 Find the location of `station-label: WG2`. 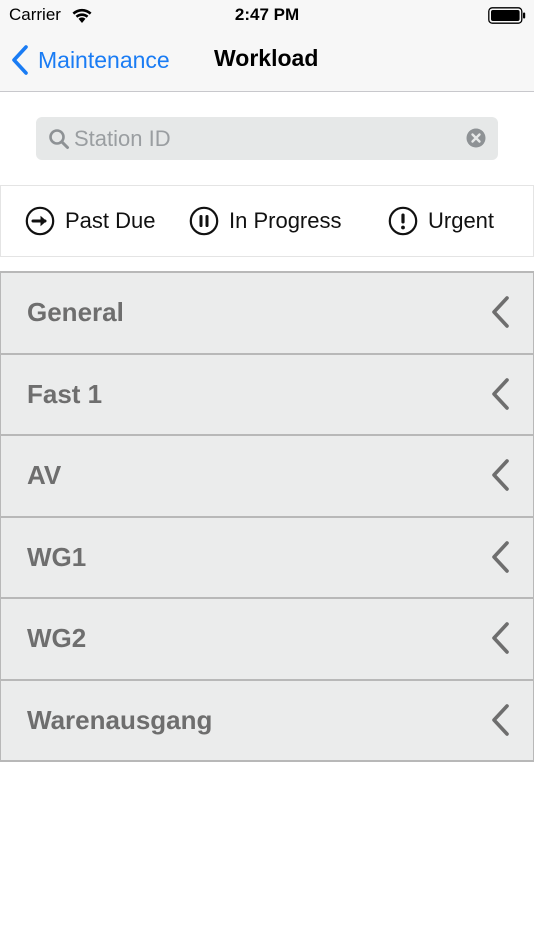

station-label: WG2 is located at coordinates (57, 638).